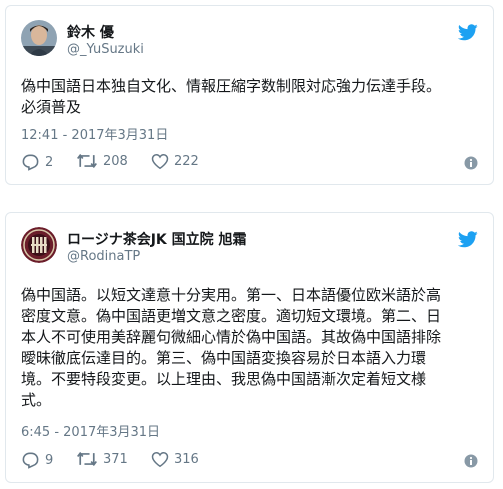 This screenshot has height=489, width=503. I want to click on user-handle: @RodinaTP, so click(103, 256).